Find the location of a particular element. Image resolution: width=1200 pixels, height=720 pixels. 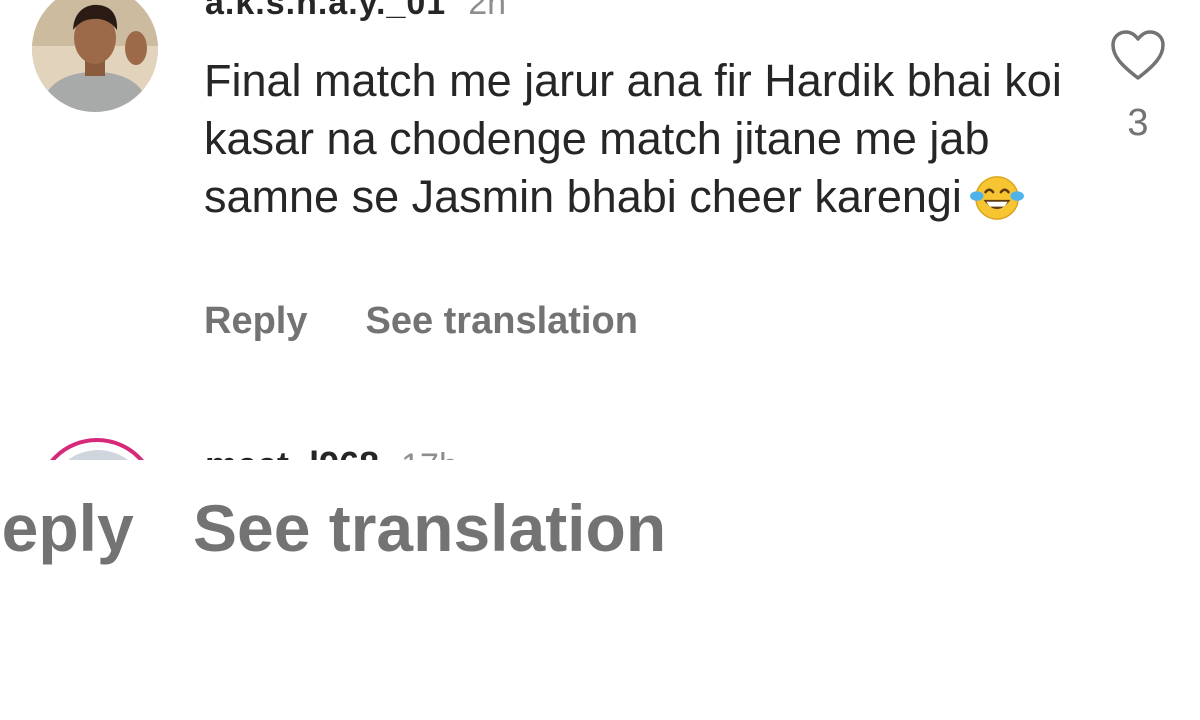

comment-meta: a.k.s.h.a.y._01 2h is located at coordinates (355, 12).